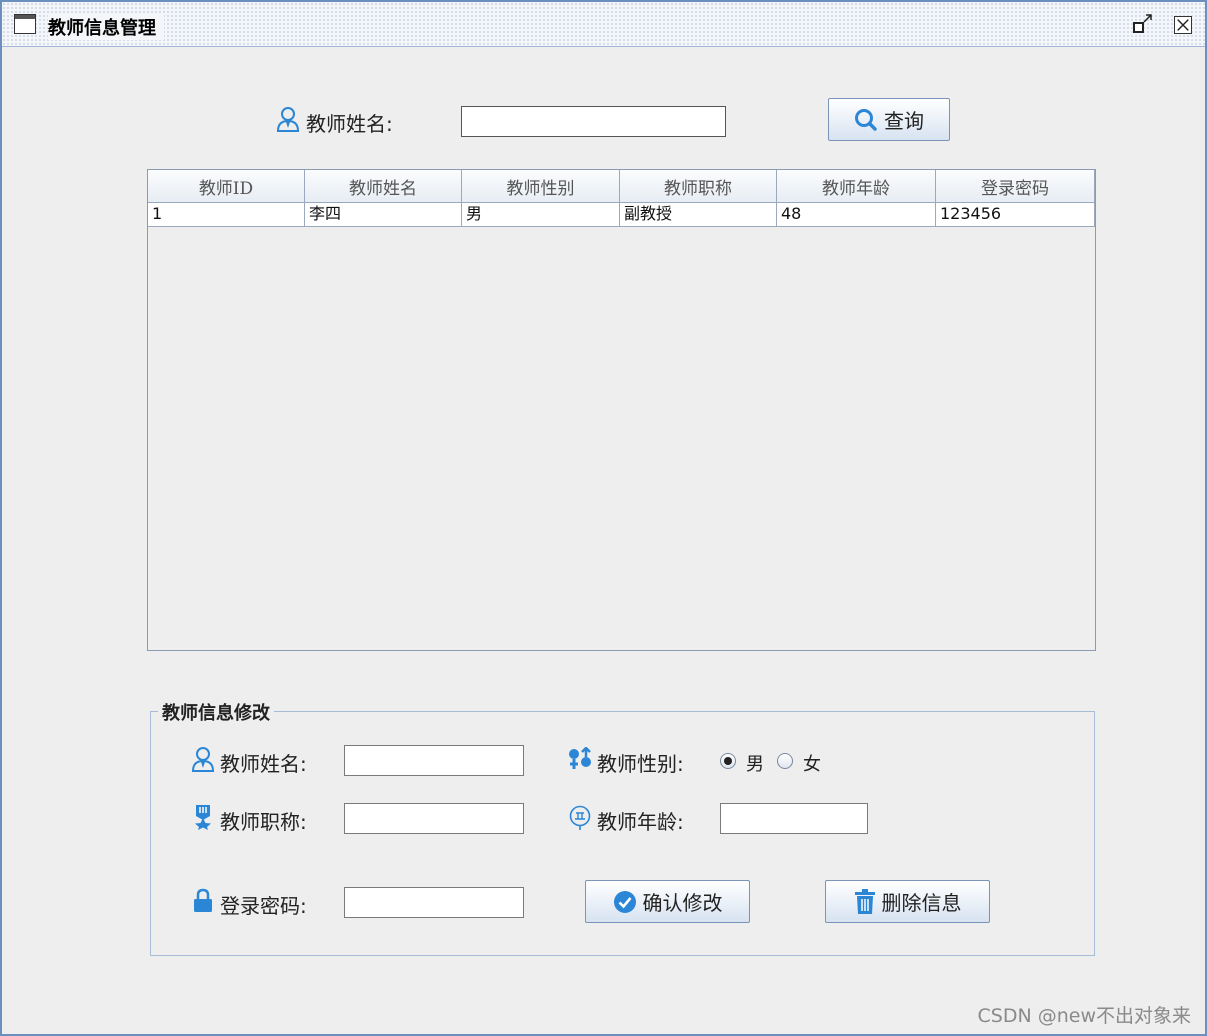 Image resolution: width=1207 pixels, height=1036 pixels. I want to click on delete-info-label: 删除信息, so click(921, 903).